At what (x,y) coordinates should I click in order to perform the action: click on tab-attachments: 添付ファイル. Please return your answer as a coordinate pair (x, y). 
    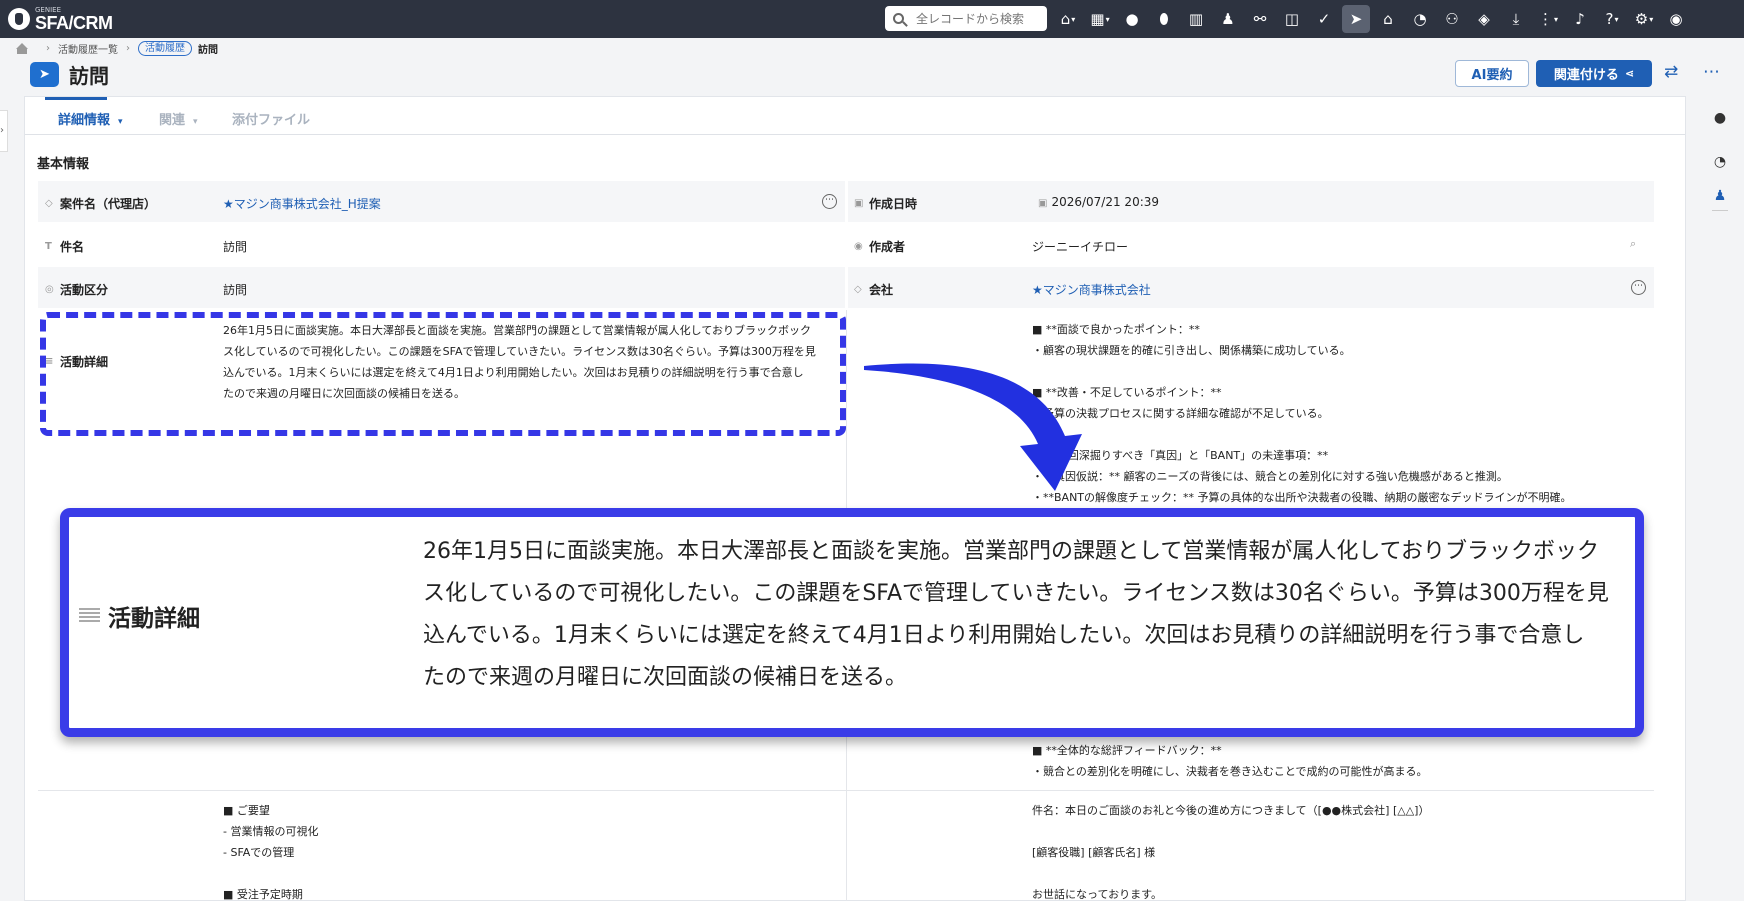
    Looking at the image, I should click on (271, 118).